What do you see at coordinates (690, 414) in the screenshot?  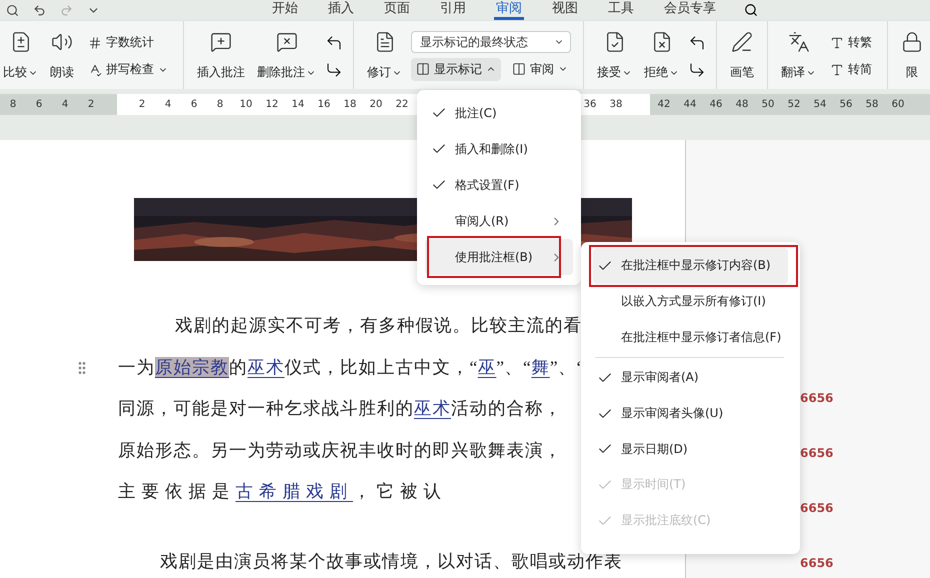 I see `menu-item: 显示审阅者头像(U)` at bounding box center [690, 414].